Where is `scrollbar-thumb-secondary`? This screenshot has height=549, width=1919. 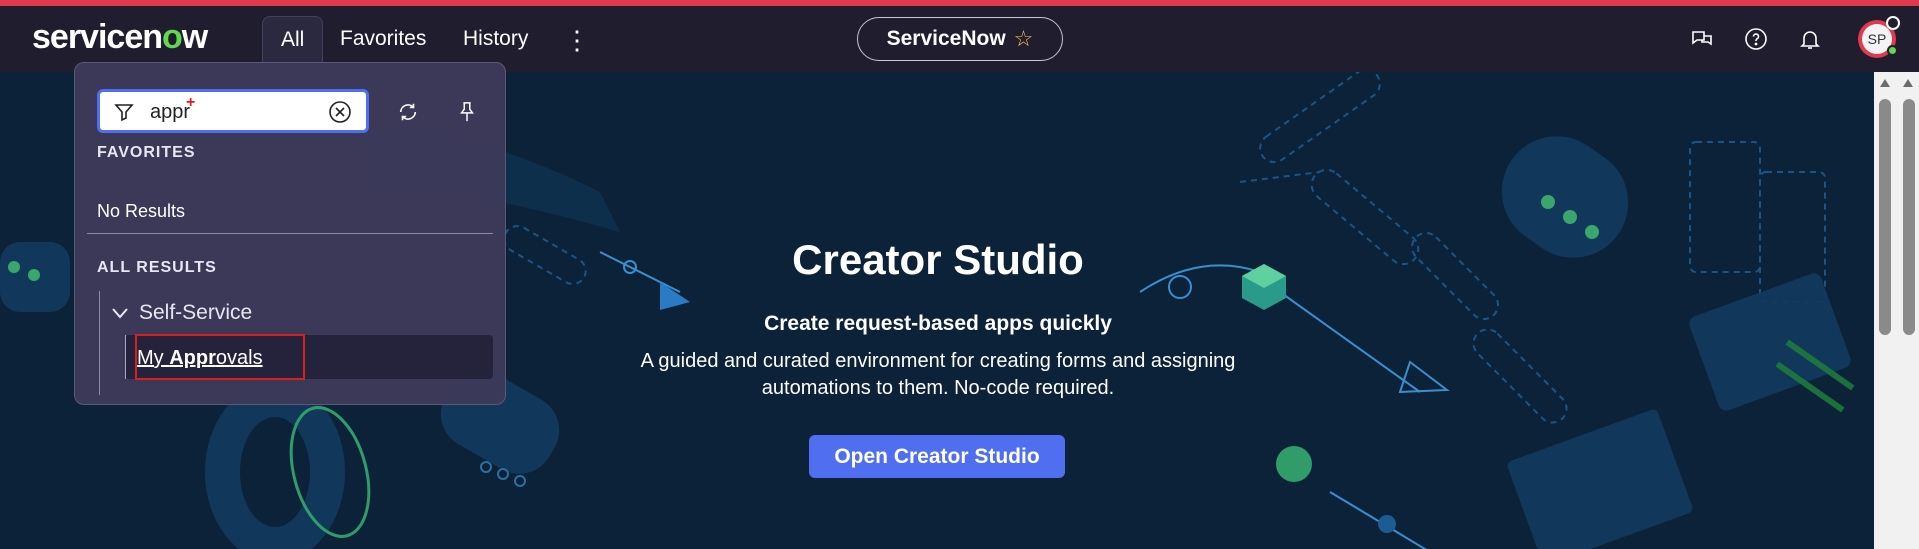 scrollbar-thumb-secondary is located at coordinates (1909, 217).